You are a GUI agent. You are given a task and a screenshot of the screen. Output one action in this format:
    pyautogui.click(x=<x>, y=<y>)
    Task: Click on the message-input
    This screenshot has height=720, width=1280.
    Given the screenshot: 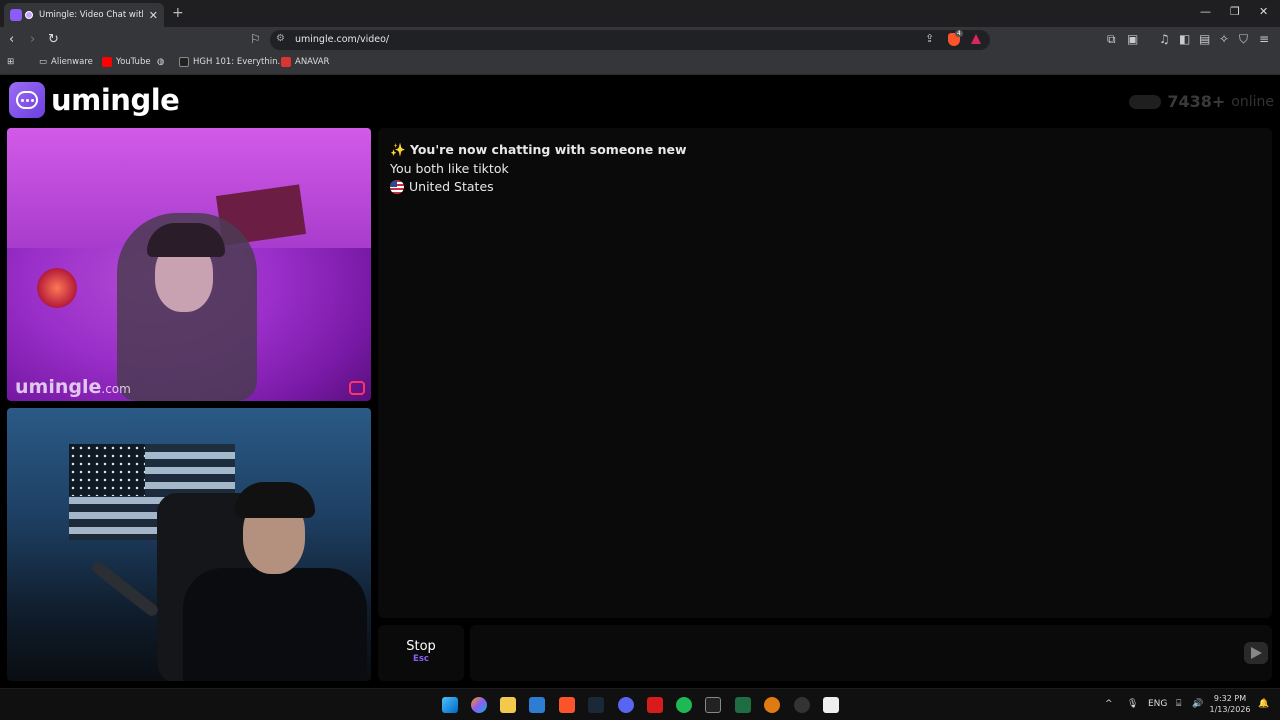 What is the action you would take?
    pyautogui.click(x=871, y=653)
    